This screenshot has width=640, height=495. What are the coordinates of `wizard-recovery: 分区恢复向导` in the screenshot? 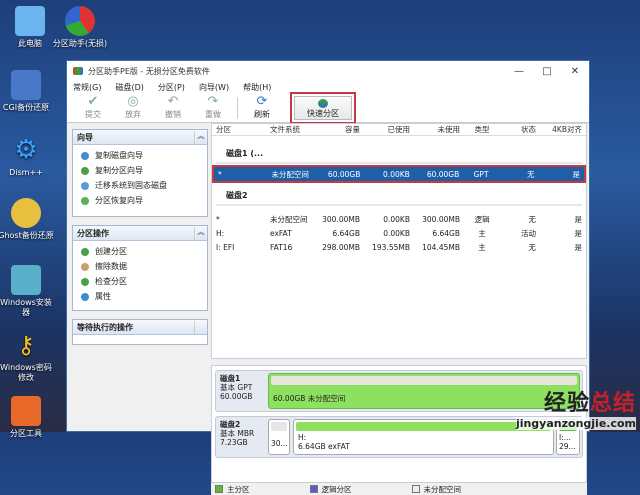 It's located at (140, 200).